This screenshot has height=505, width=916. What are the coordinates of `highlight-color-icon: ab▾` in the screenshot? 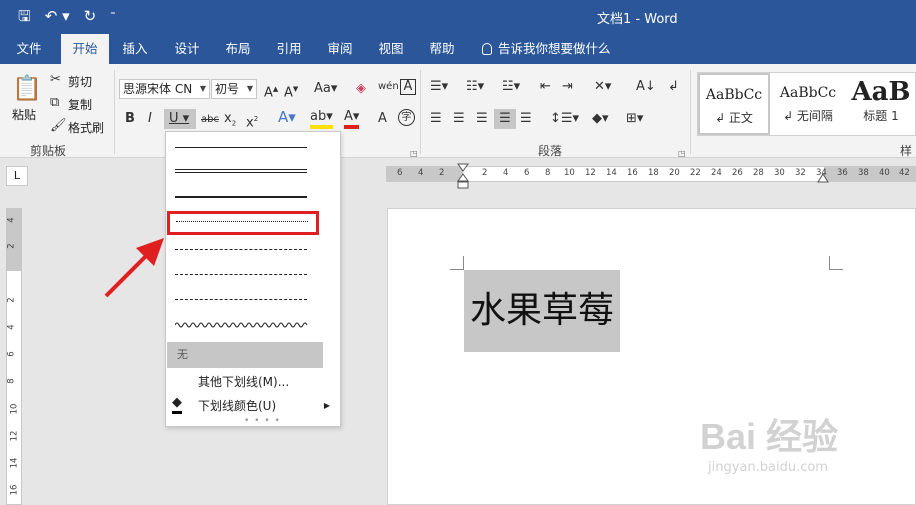 It's located at (321, 119).